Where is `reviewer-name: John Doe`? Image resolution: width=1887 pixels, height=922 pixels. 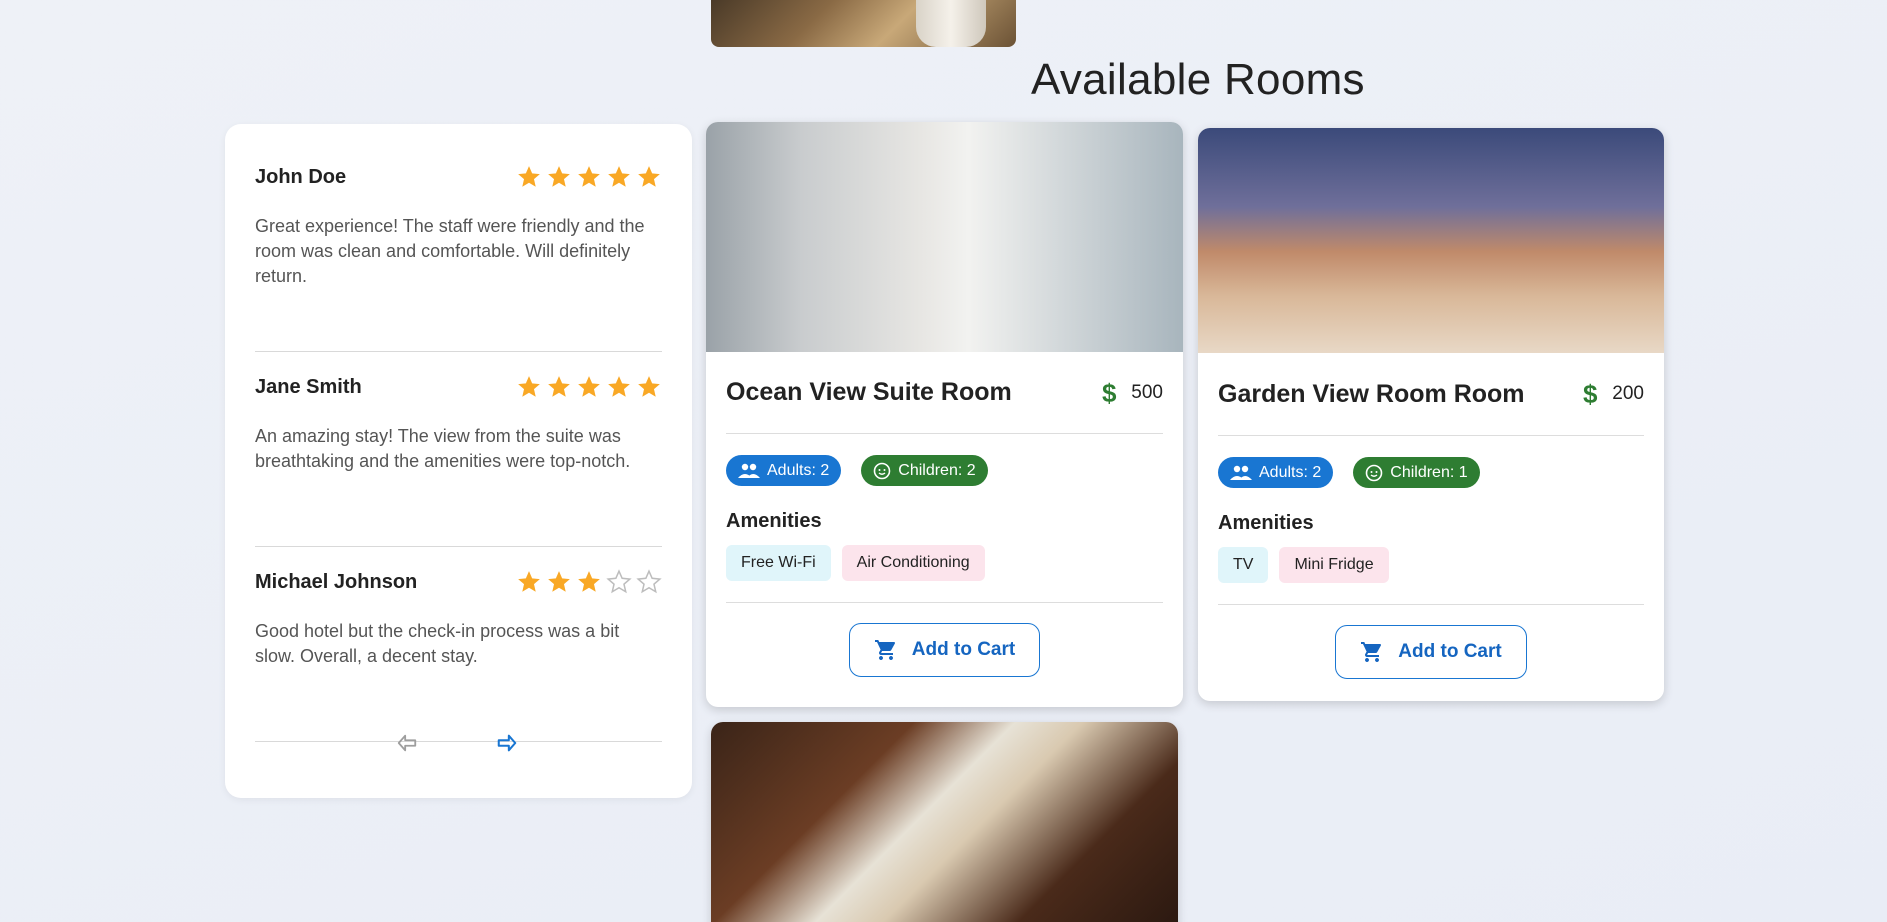
reviewer-name: John Doe is located at coordinates (301, 176).